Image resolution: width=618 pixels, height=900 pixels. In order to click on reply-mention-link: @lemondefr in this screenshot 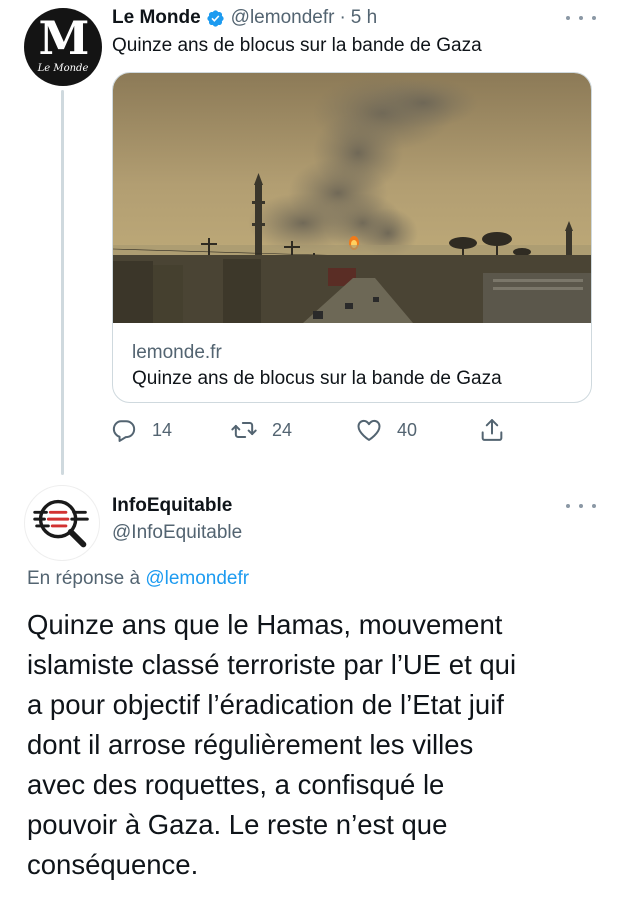, I will do `click(197, 578)`.